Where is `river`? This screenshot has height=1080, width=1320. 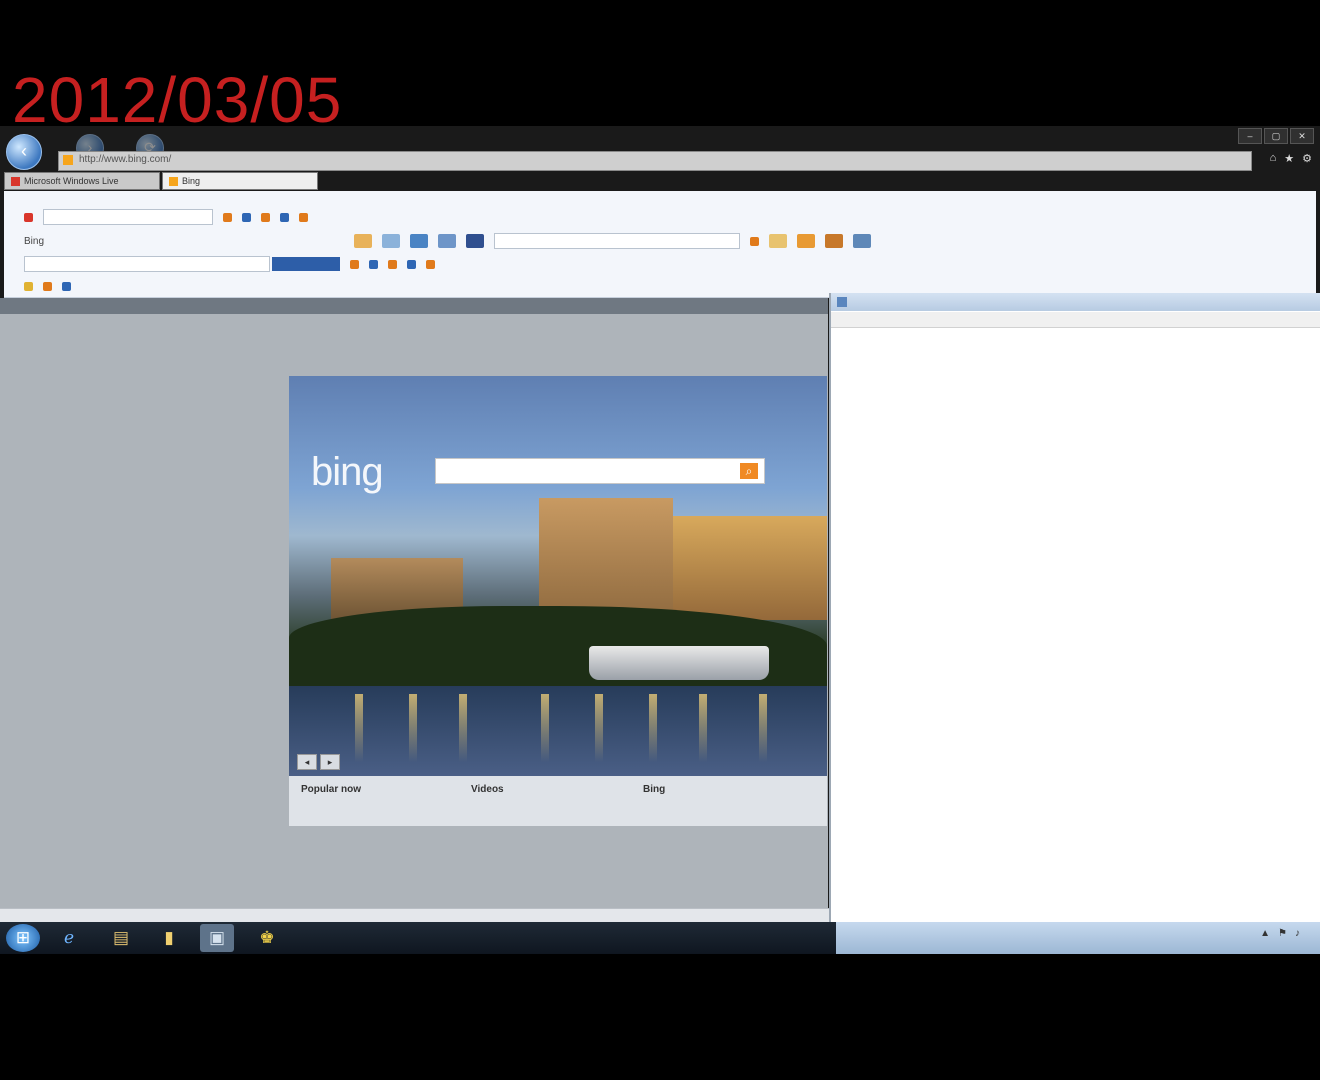 river is located at coordinates (558, 731).